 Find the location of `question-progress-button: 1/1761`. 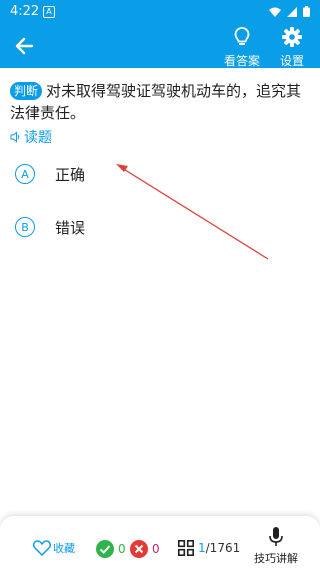

question-progress-button: 1/1761 is located at coordinates (209, 548).